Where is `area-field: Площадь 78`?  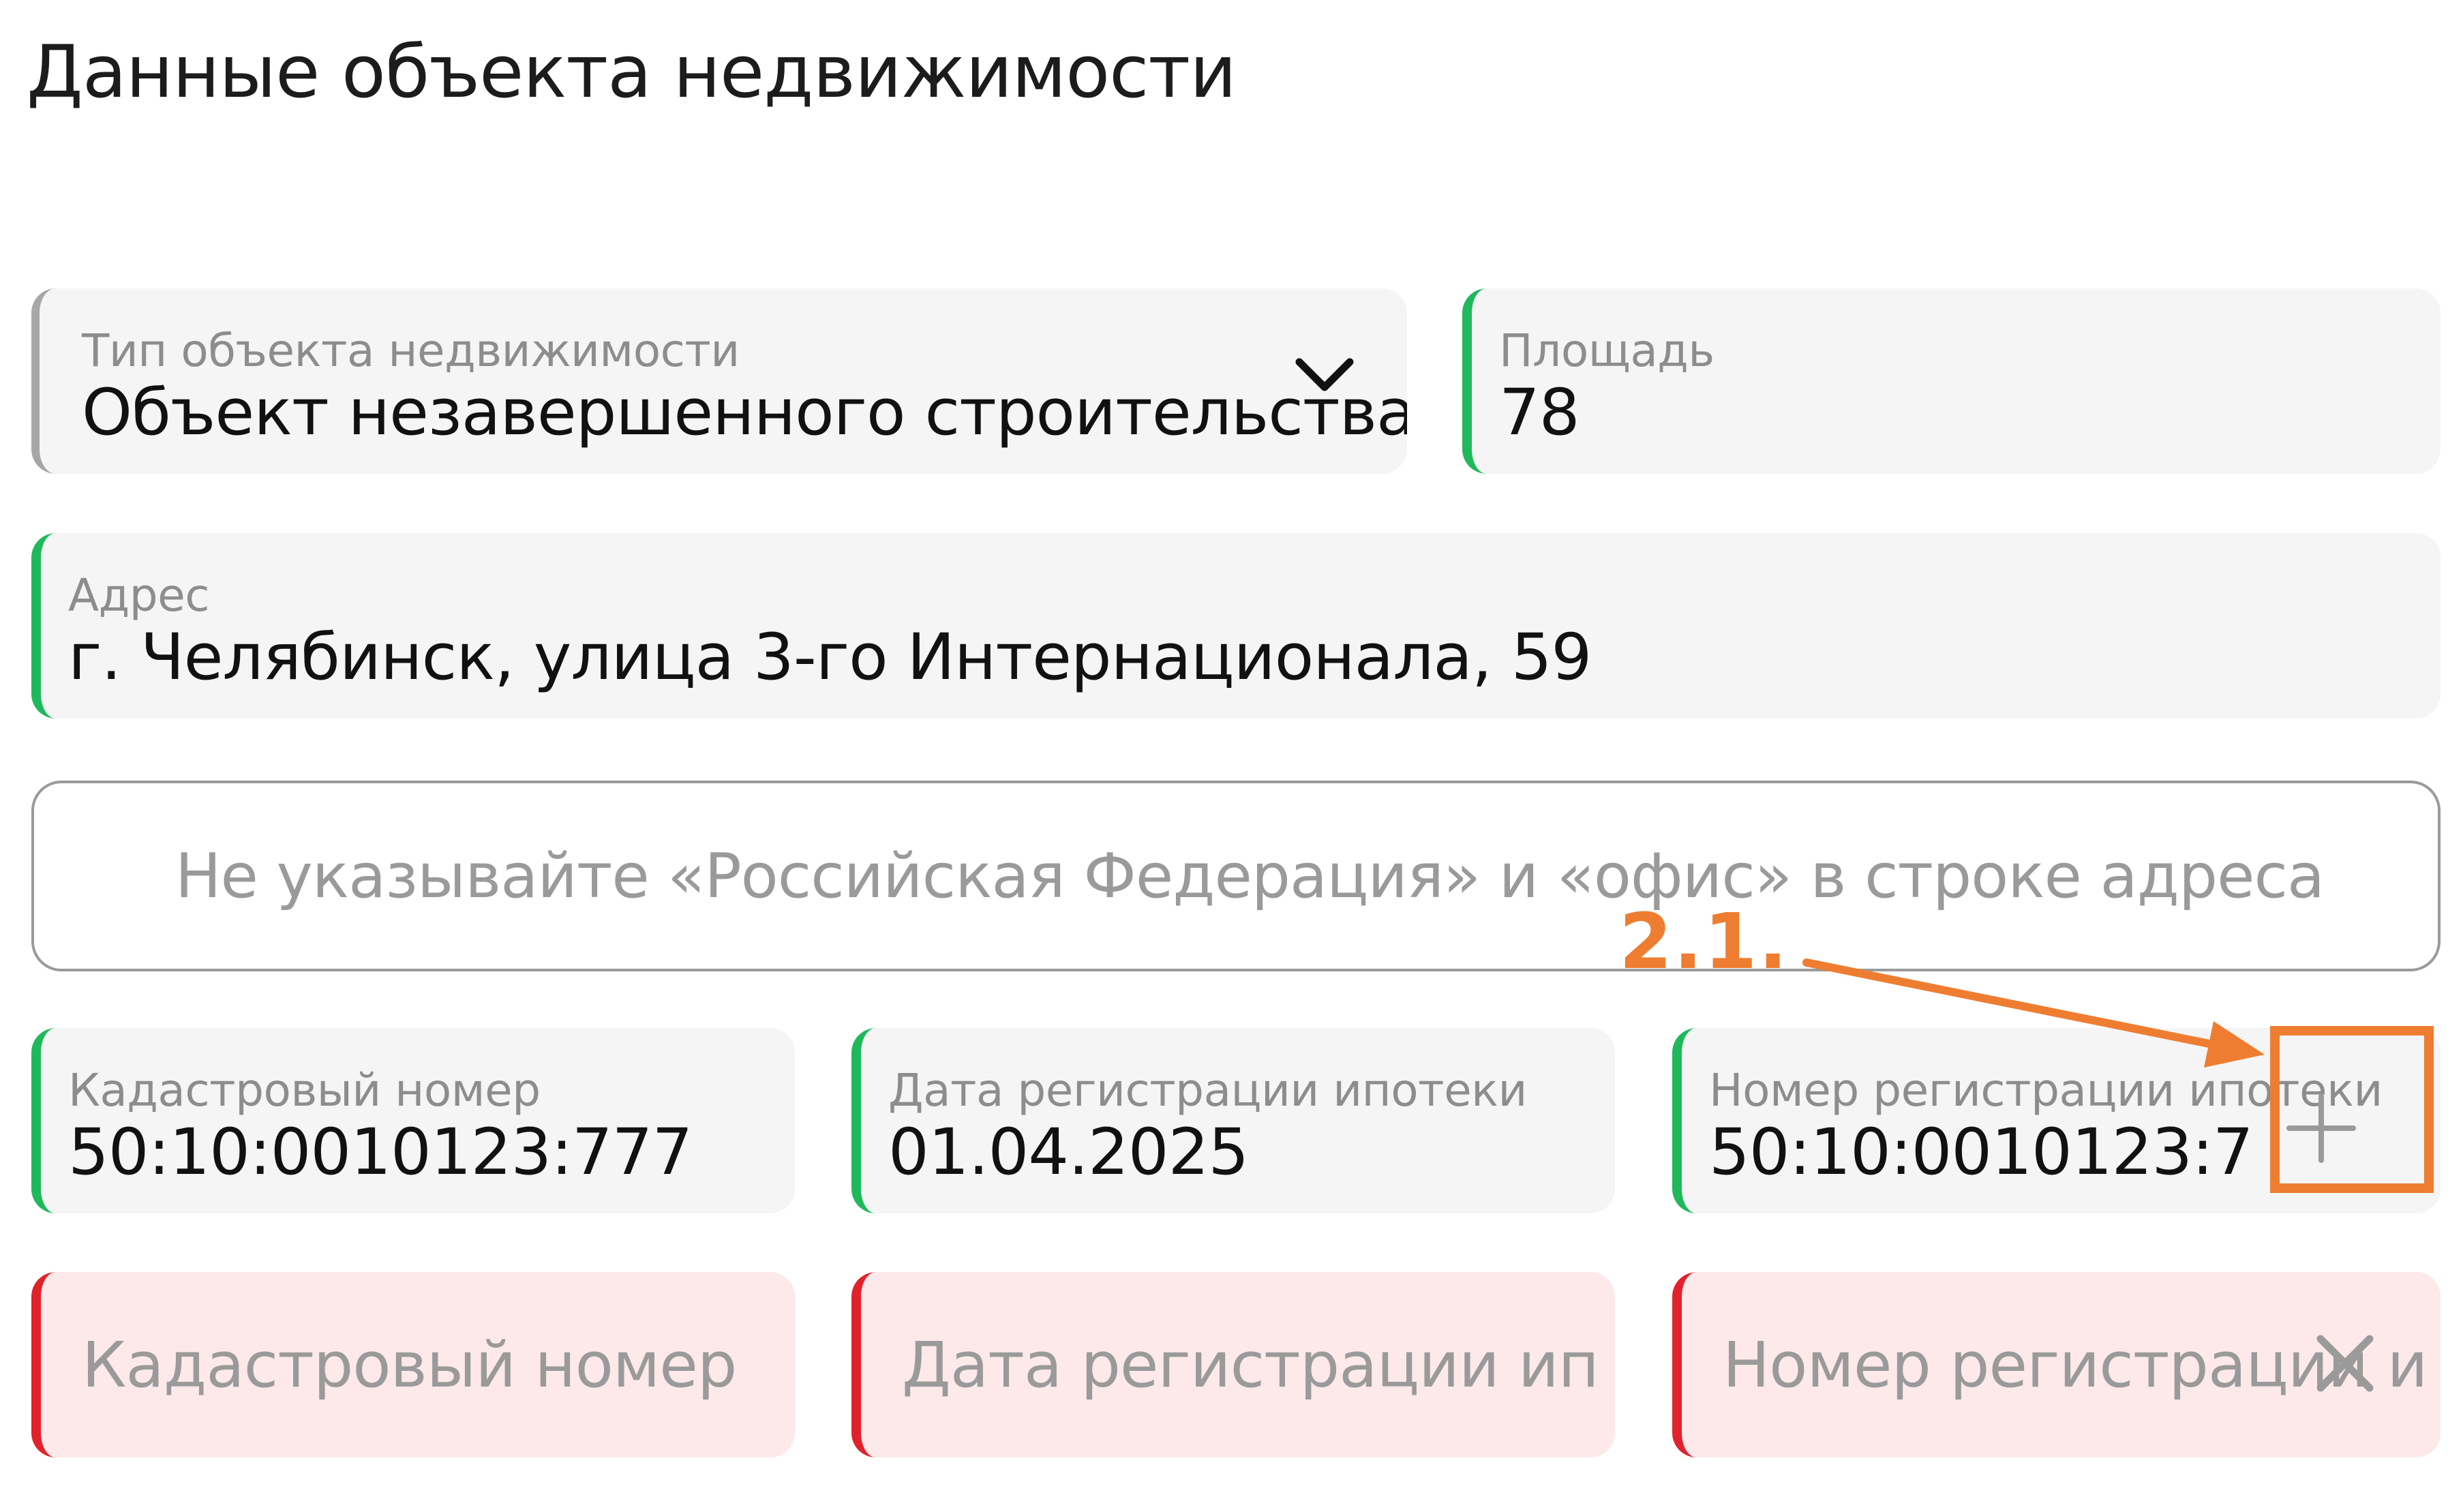 area-field: Площадь 78 is located at coordinates (1951, 381).